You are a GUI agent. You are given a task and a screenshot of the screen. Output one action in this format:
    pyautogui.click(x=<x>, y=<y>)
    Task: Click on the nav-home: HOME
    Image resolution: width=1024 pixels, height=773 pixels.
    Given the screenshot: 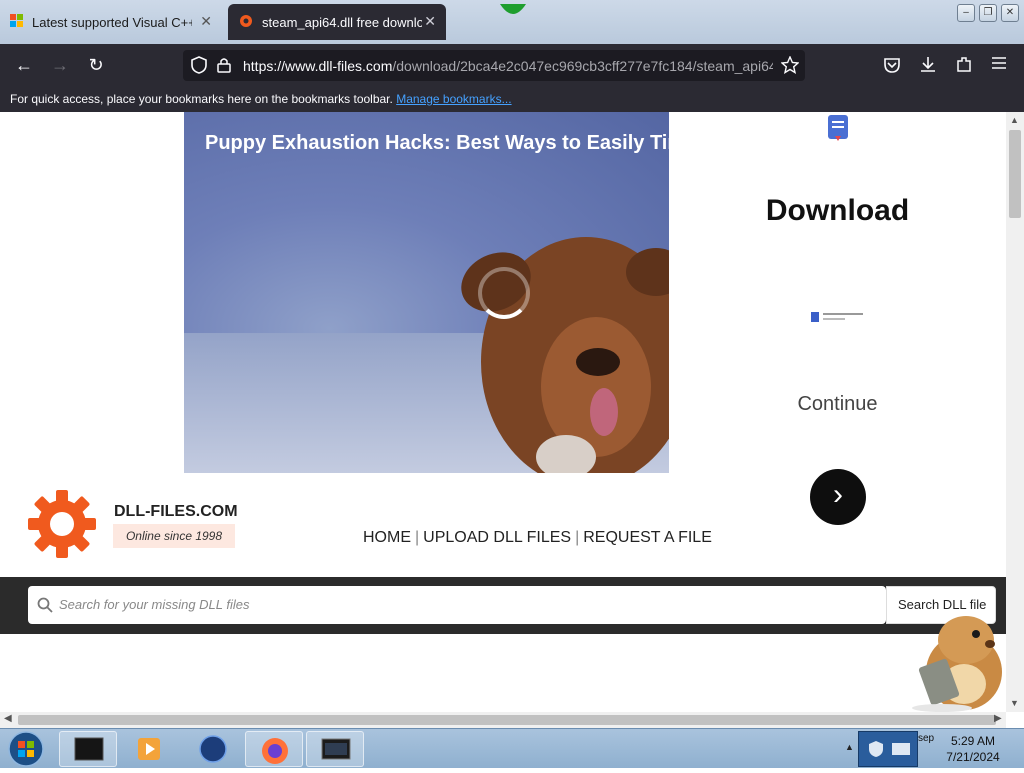 What is the action you would take?
    pyautogui.click(x=387, y=537)
    